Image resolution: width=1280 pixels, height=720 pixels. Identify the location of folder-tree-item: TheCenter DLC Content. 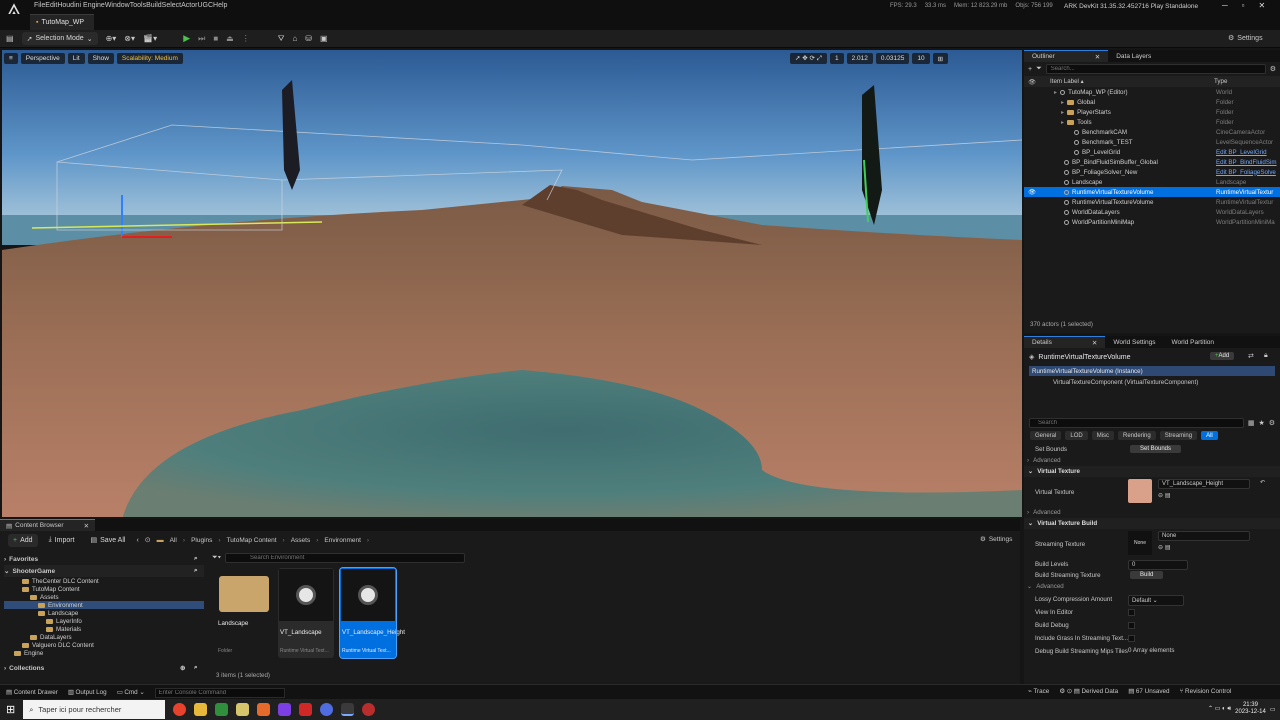
(104, 581).